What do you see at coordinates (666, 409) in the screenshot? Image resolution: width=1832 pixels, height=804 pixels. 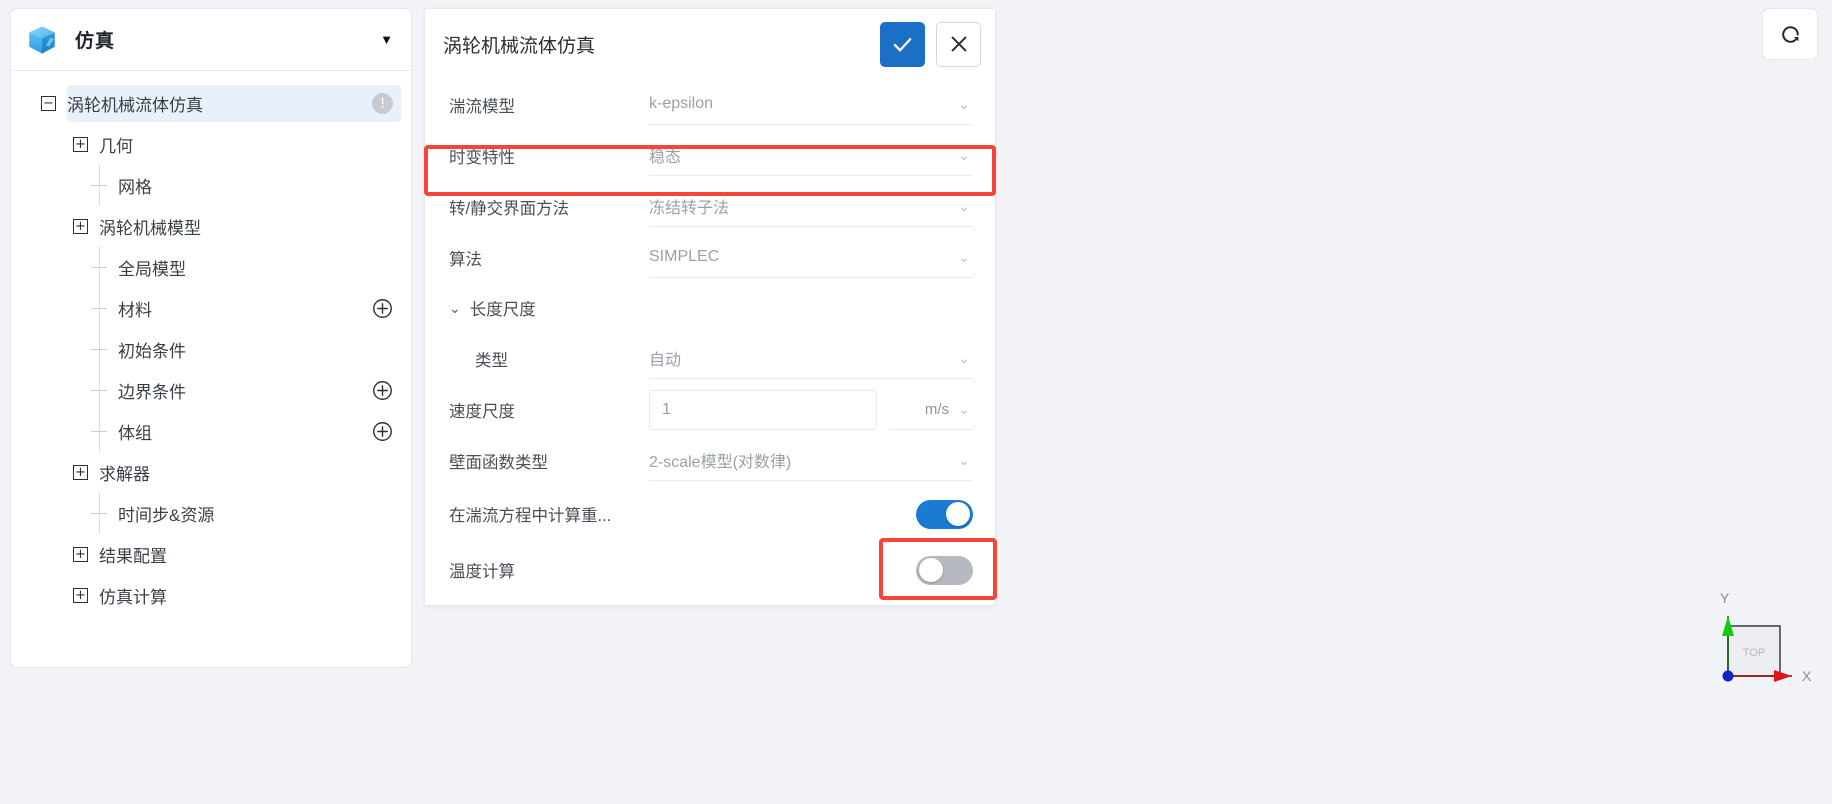 I see `number-input-value: 1` at bounding box center [666, 409].